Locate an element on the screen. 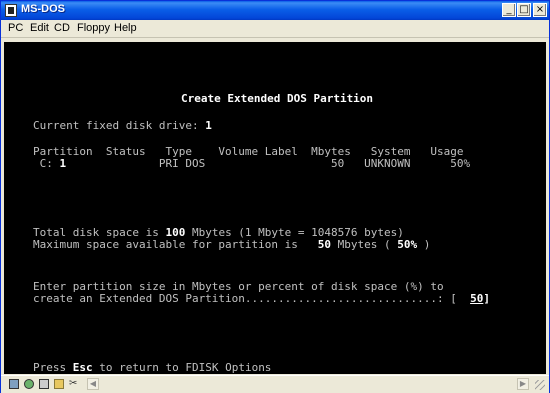  max-space-close: ) is located at coordinates (424, 244).